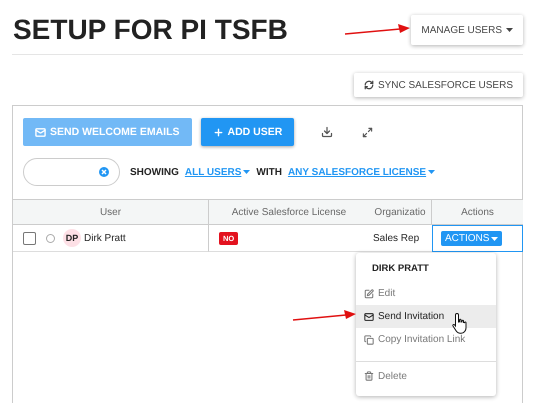 Image resolution: width=535 pixels, height=403 pixels. What do you see at coordinates (471, 238) in the screenshot?
I see `actions-button: ACTIONS` at bounding box center [471, 238].